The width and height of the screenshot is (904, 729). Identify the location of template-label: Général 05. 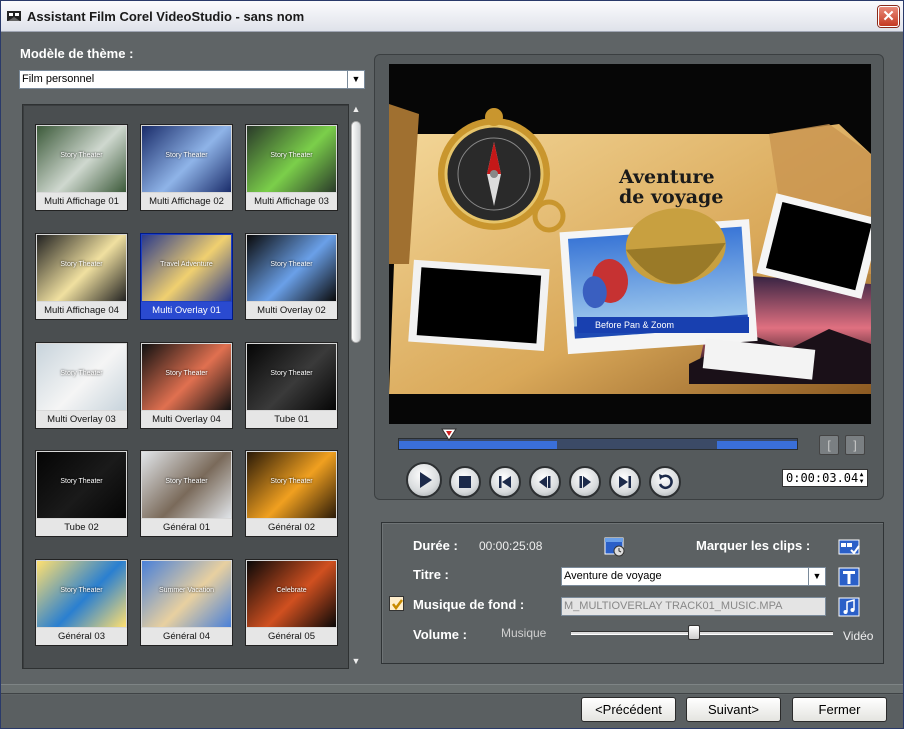
(291, 636).